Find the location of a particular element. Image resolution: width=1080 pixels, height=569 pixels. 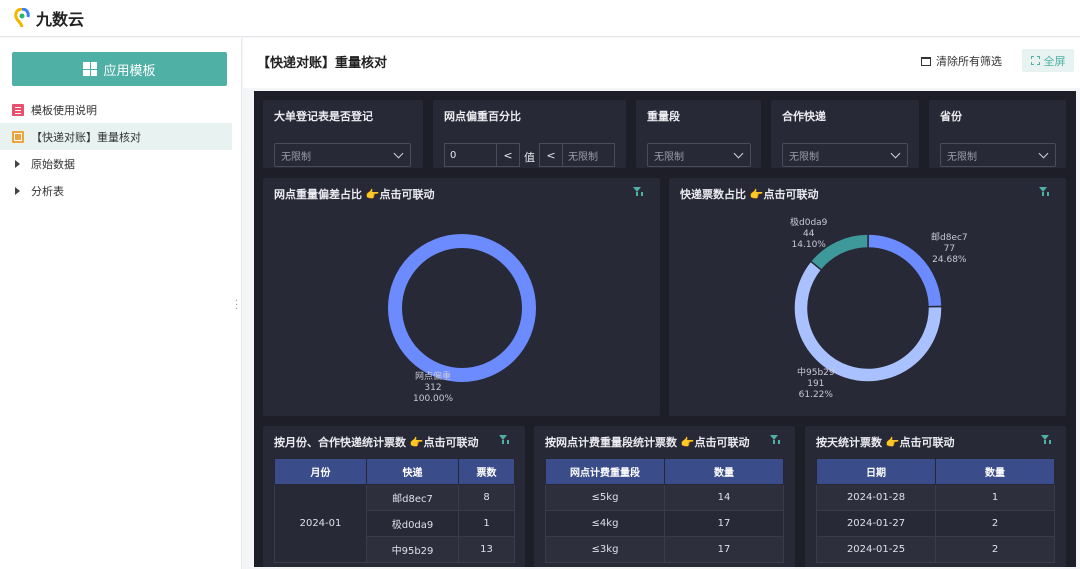

table-row: ≤5kg 14 is located at coordinates (664, 497).